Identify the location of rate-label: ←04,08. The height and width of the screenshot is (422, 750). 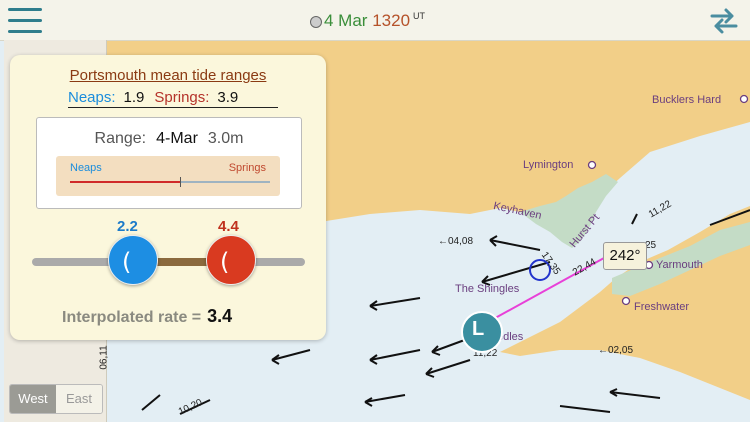
(456, 241).